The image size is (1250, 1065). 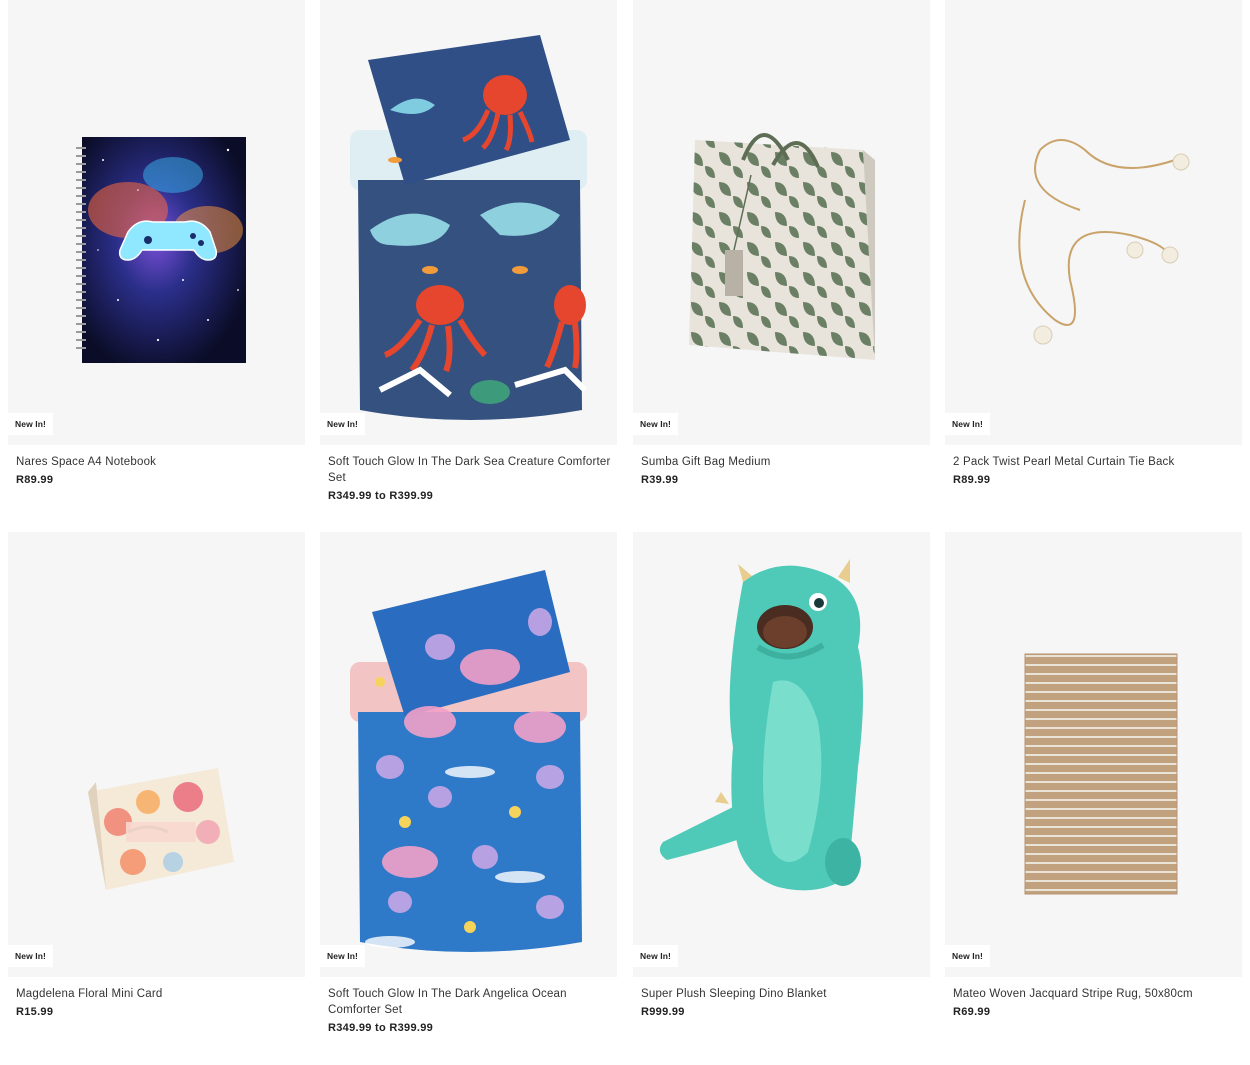 I want to click on curtain-tie-back-image: New In!, so click(x=1093, y=222).